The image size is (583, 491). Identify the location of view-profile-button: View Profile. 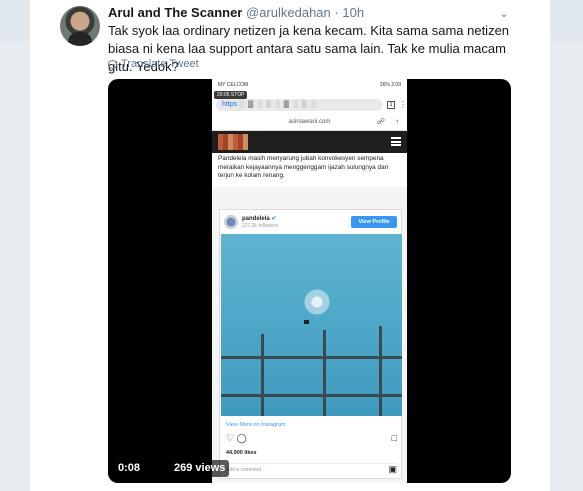
(374, 222).